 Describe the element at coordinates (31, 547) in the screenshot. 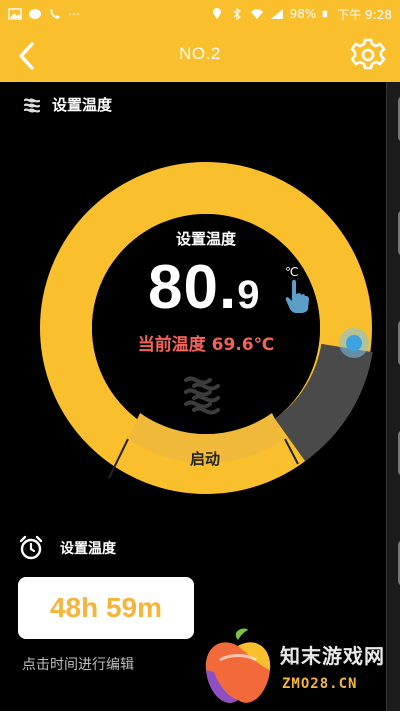

I see `alarm-clock-icon` at that location.